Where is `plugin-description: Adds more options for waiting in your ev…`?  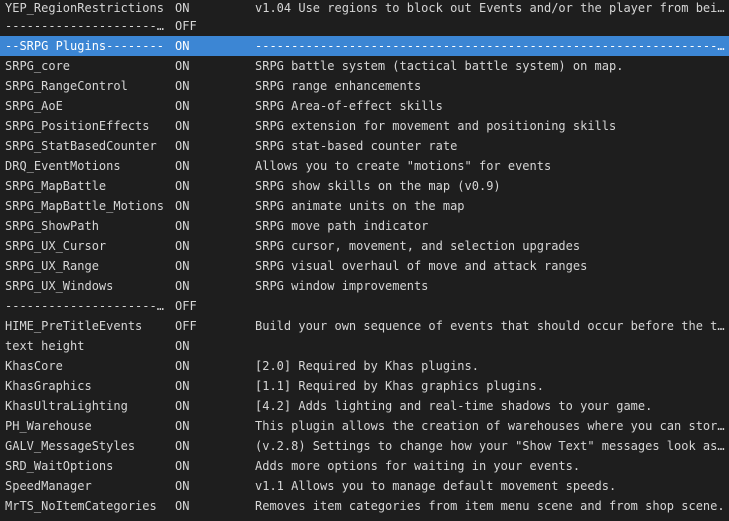 plugin-description: Adds more options for waiting in your ev… is located at coordinates (418, 466).